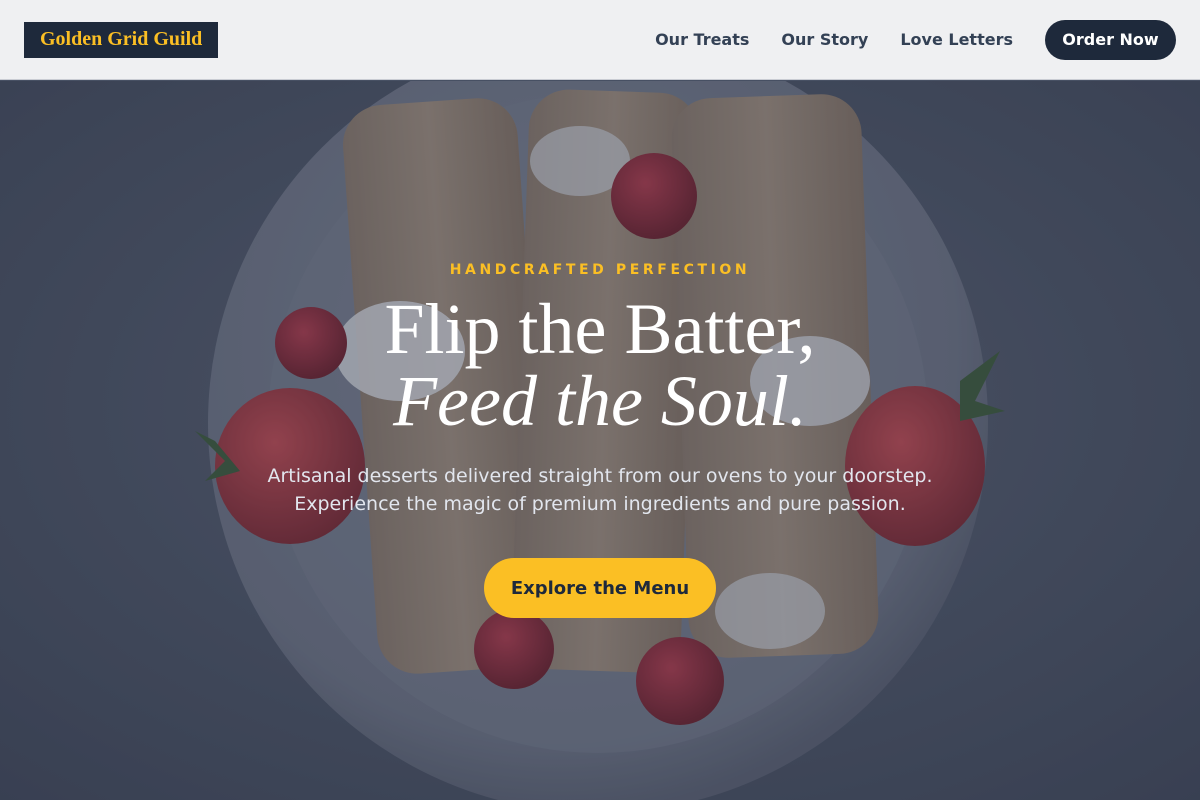  What do you see at coordinates (1110, 39) in the screenshot?
I see `order-now-button: Order Now` at bounding box center [1110, 39].